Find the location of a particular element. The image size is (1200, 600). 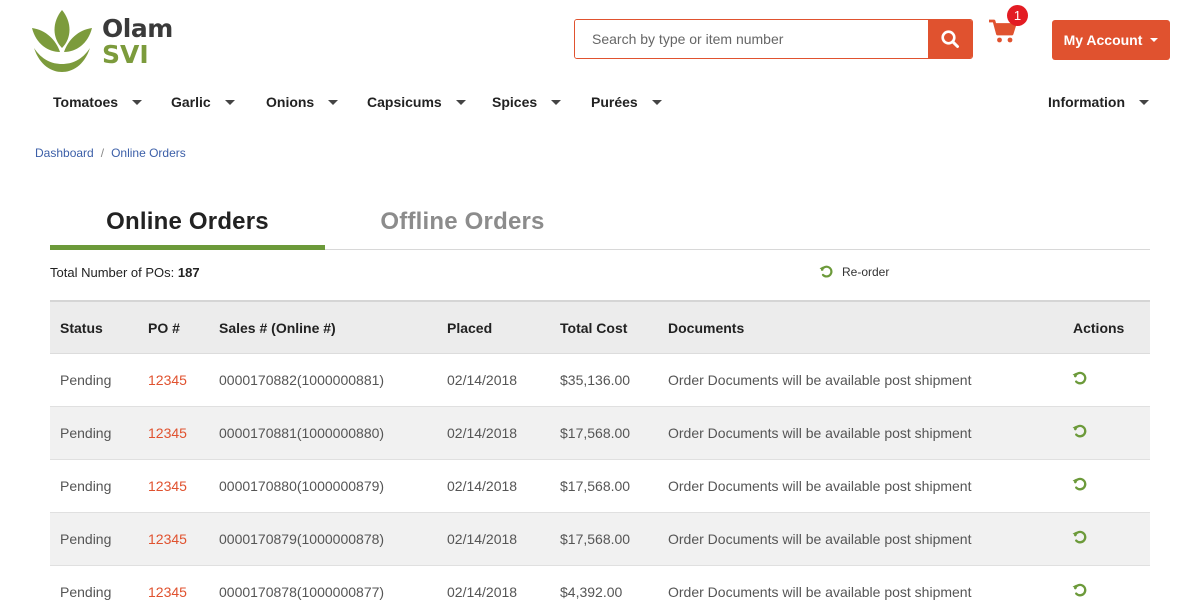

sales-number-cell: 0000170878(1000000877) is located at coordinates (302, 592).